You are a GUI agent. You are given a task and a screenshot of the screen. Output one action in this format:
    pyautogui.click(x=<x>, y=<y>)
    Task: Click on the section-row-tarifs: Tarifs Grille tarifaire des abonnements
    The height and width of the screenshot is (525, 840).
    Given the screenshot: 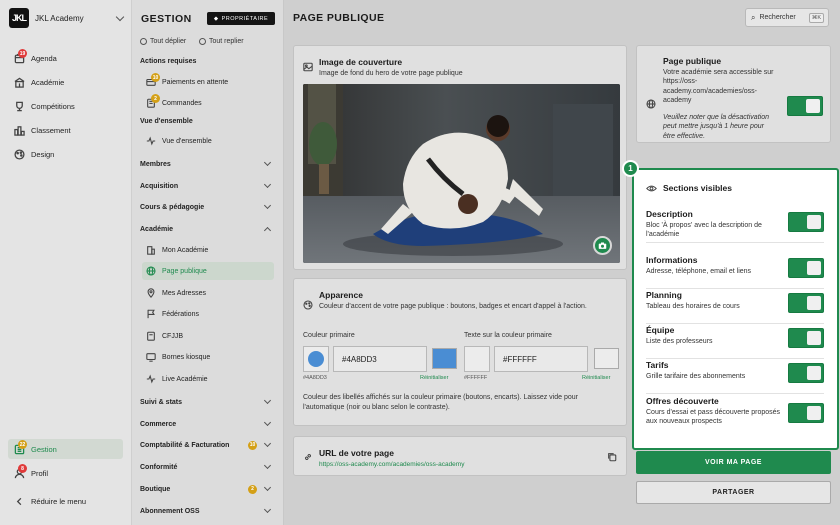 What is the action you would take?
    pyautogui.click(x=735, y=377)
    